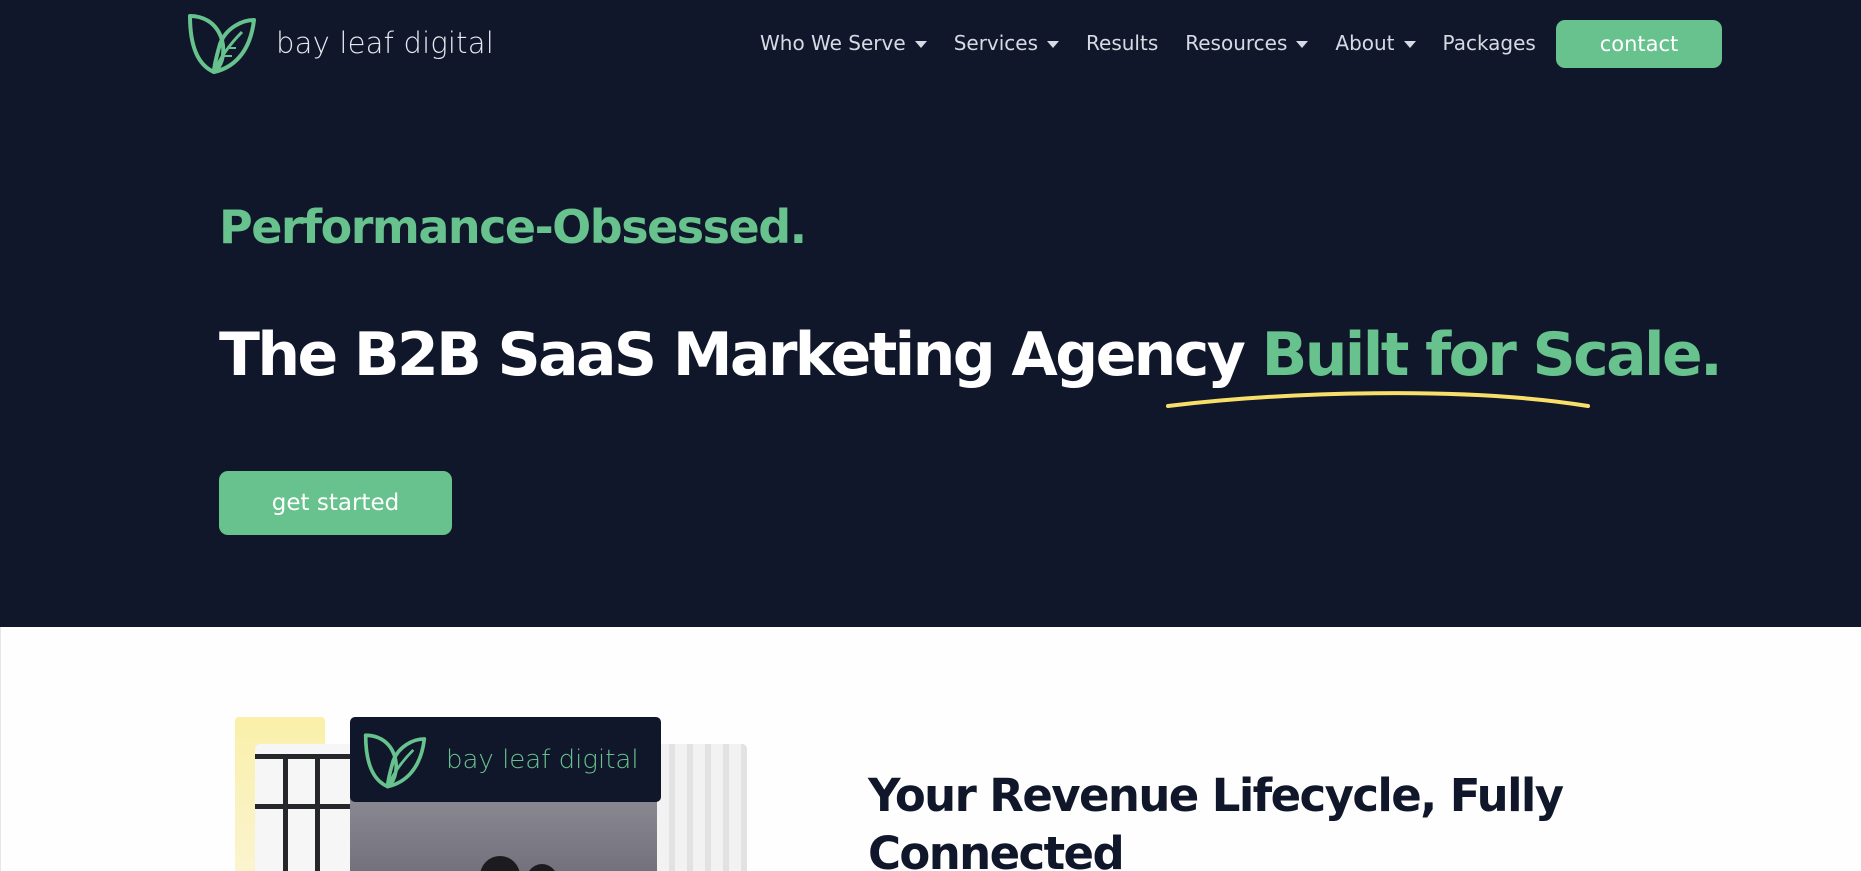 The width and height of the screenshot is (1861, 871). I want to click on nav-item-who-we-serve: Who We Serve, so click(843, 43).